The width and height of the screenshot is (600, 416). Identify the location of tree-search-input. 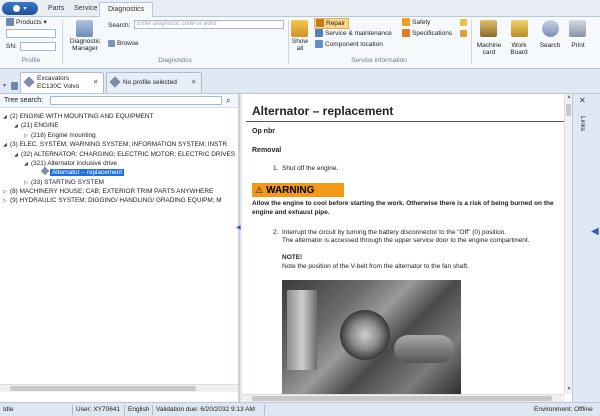
(136, 100).